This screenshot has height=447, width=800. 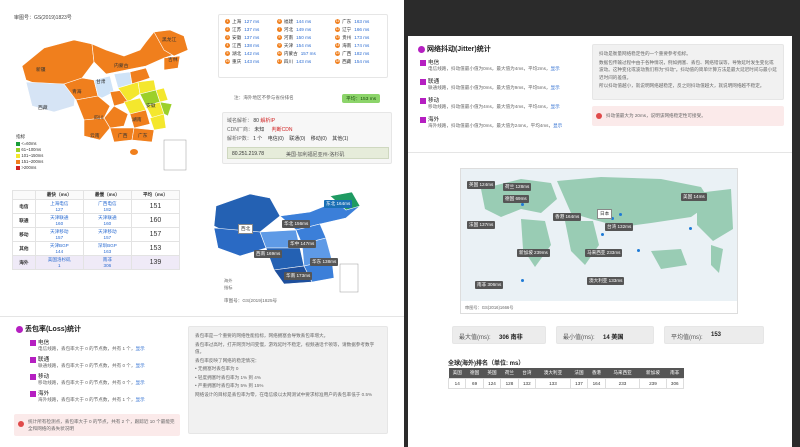 What do you see at coordinates (319, 139) in the screenshot?
I see `ip-tab-mobile: 移动(0)` at bounding box center [319, 139].